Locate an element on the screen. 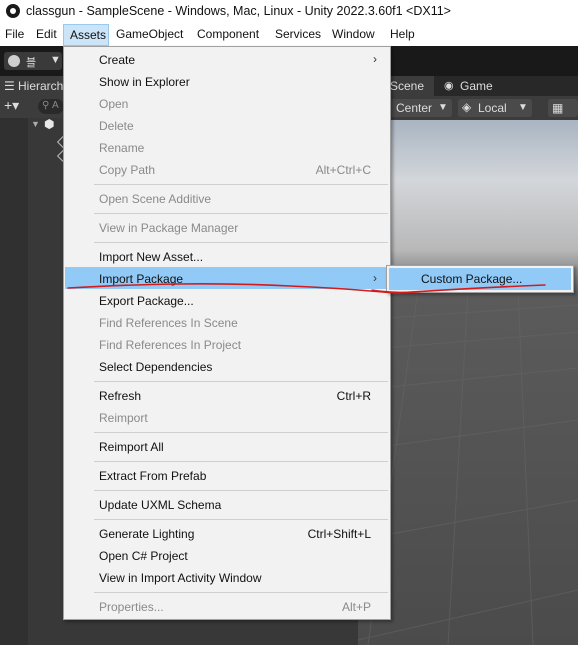 The image size is (578, 645). menu-window: Window is located at coordinates (353, 34).